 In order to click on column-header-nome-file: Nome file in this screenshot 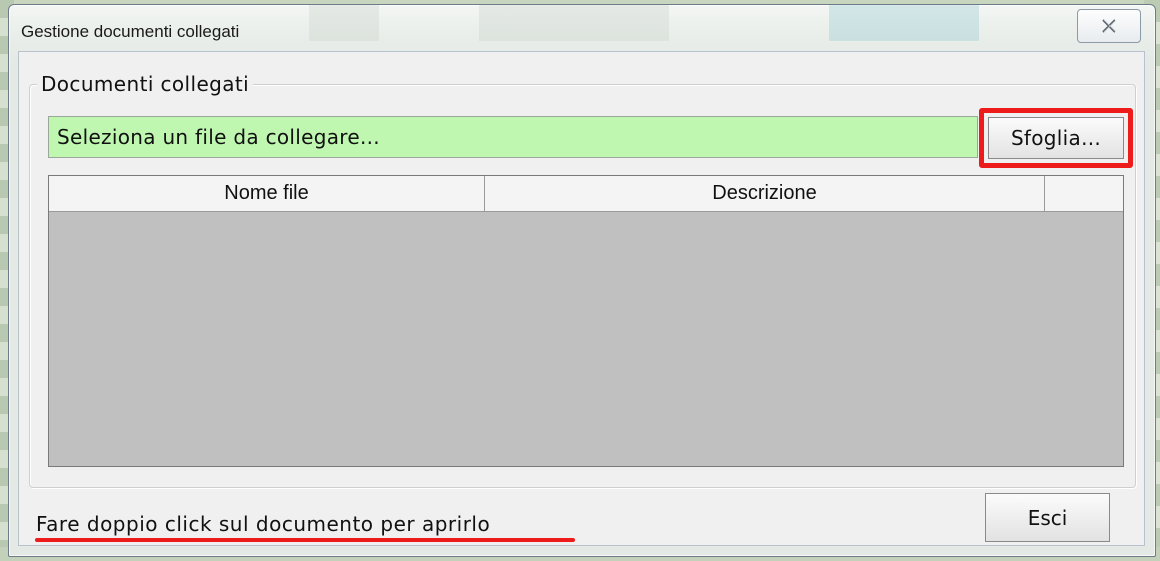, I will do `click(267, 193)`.